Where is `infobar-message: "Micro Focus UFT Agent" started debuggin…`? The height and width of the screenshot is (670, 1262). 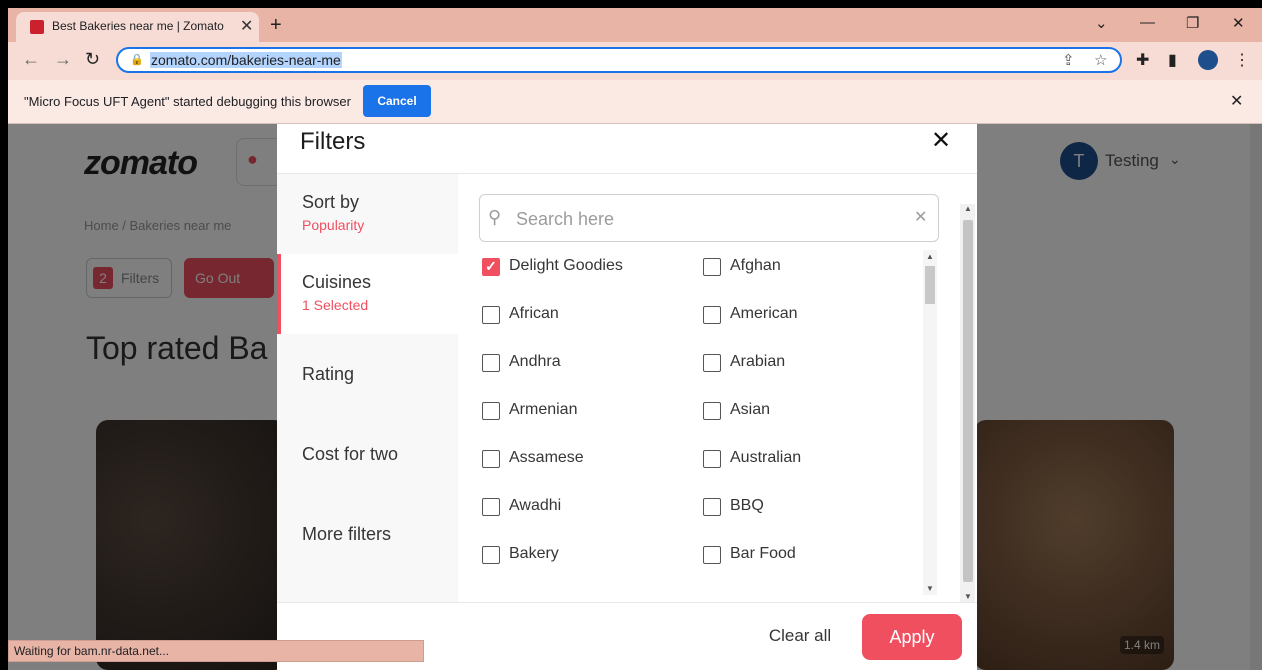 infobar-message: "Micro Focus UFT Agent" started debuggin… is located at coordinates (187, 101).